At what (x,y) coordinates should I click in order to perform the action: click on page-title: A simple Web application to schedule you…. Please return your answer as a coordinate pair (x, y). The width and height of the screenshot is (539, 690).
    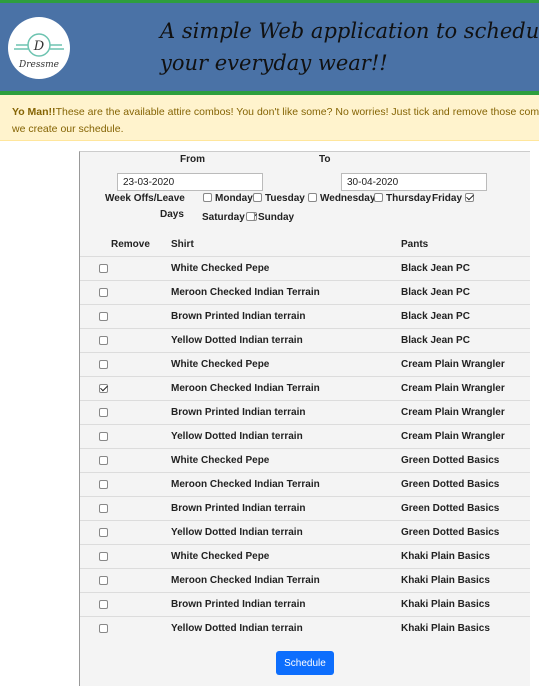
    Looking at the image, I should click on (349, 47).